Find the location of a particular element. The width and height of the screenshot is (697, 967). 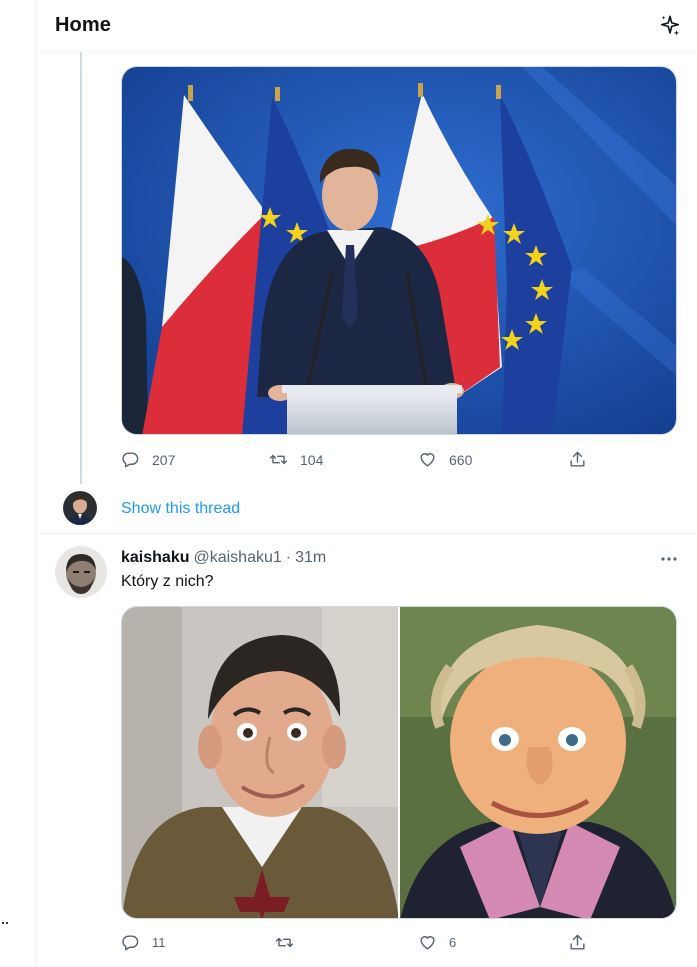

tweet-image-right is located at coordinates (538, 762).